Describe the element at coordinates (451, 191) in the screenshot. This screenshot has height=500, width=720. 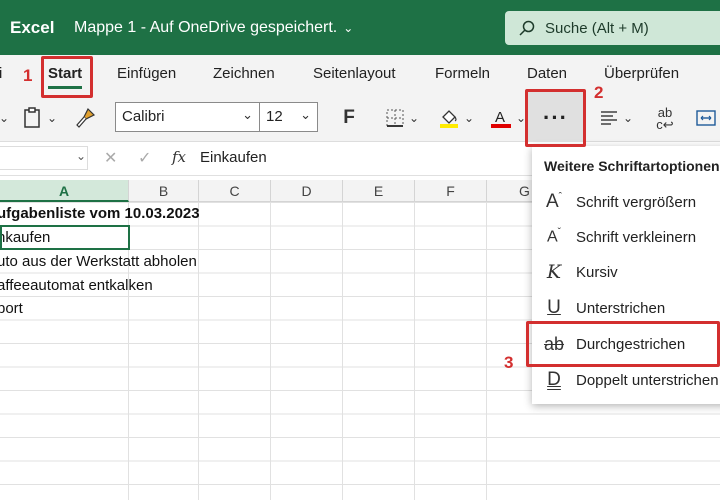
I see `column-header-f: F` at that location.